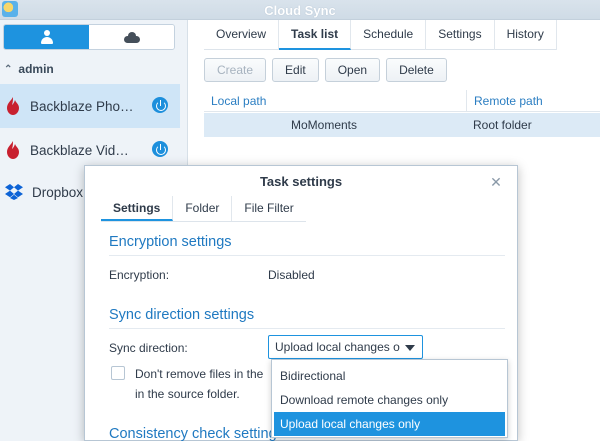 The image size is (600, 441). Describe the element at coordinates (416, 70) in the screenshot. I see `delete-button: Delete` at that location.